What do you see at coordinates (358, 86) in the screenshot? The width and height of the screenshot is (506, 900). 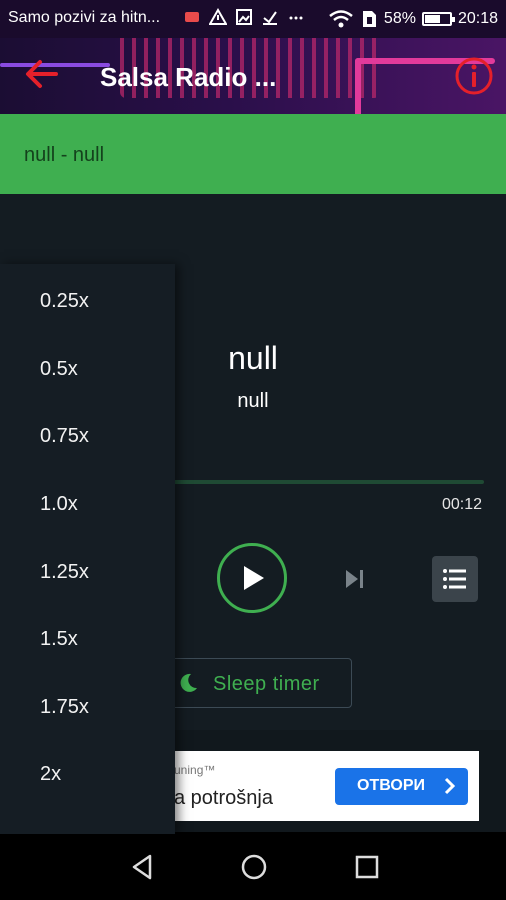 I see `decorative-neon` at bounding box center [358, 86].